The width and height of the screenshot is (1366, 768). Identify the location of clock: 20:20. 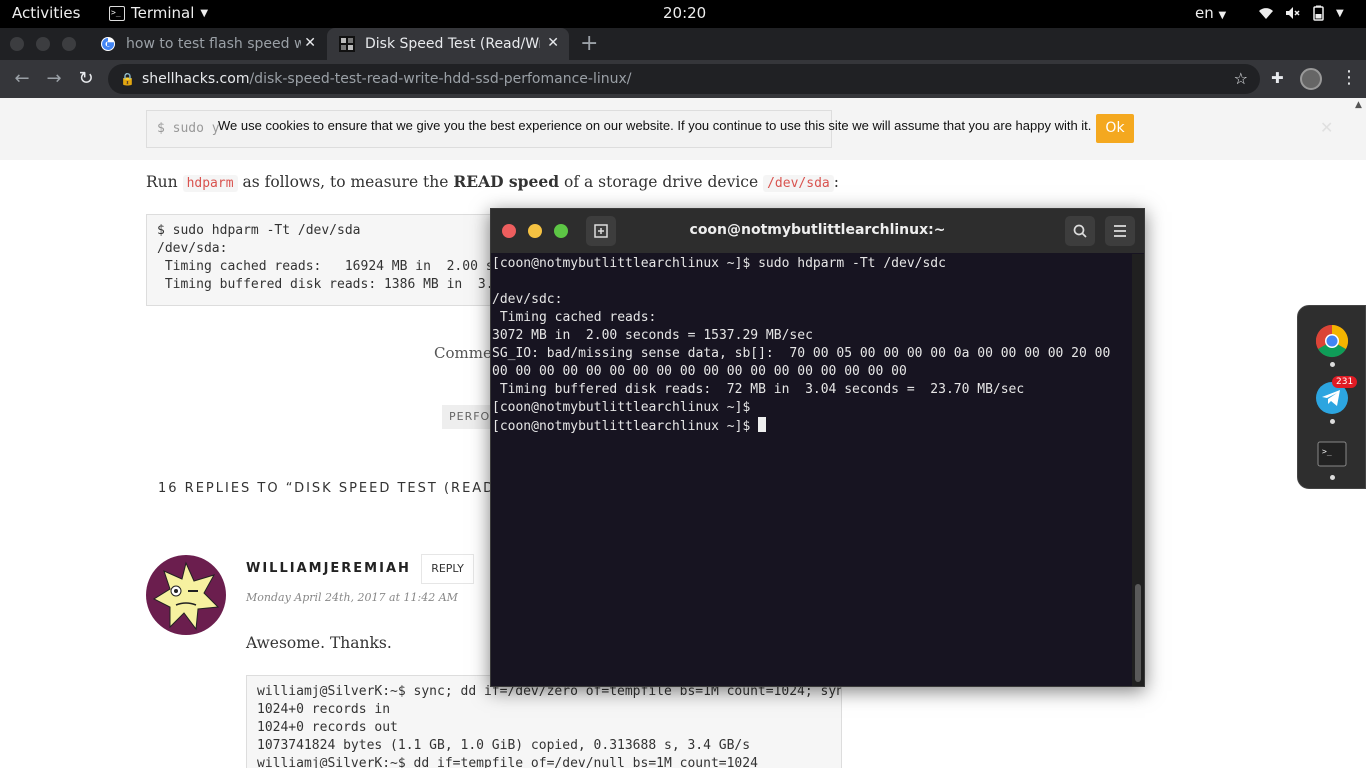
(684, 13).